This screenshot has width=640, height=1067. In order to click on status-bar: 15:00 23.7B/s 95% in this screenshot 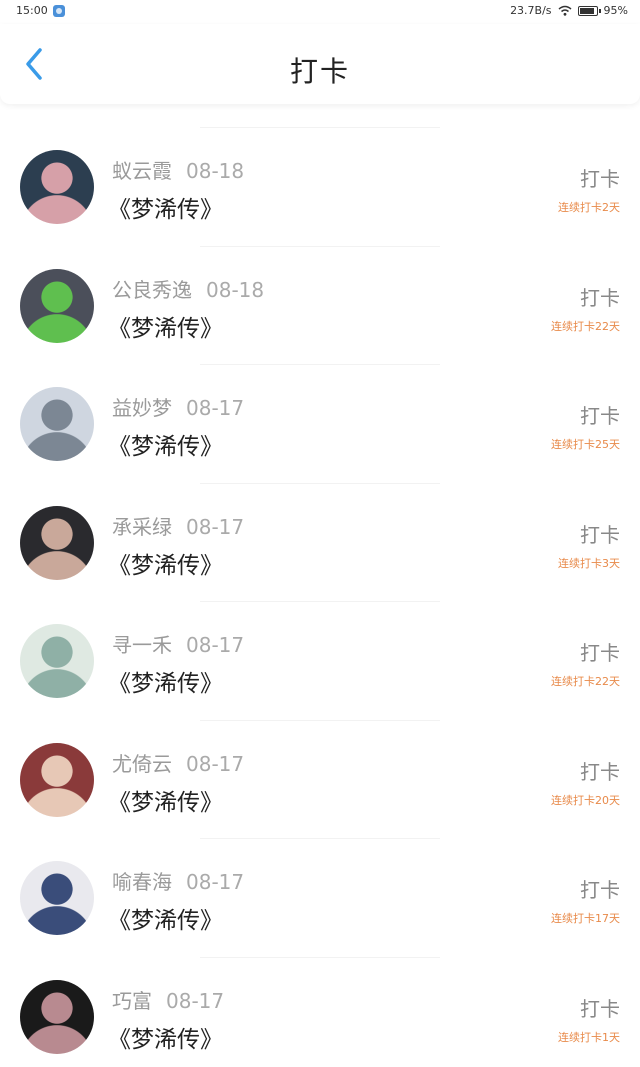, I will do `click(320, 12)`.